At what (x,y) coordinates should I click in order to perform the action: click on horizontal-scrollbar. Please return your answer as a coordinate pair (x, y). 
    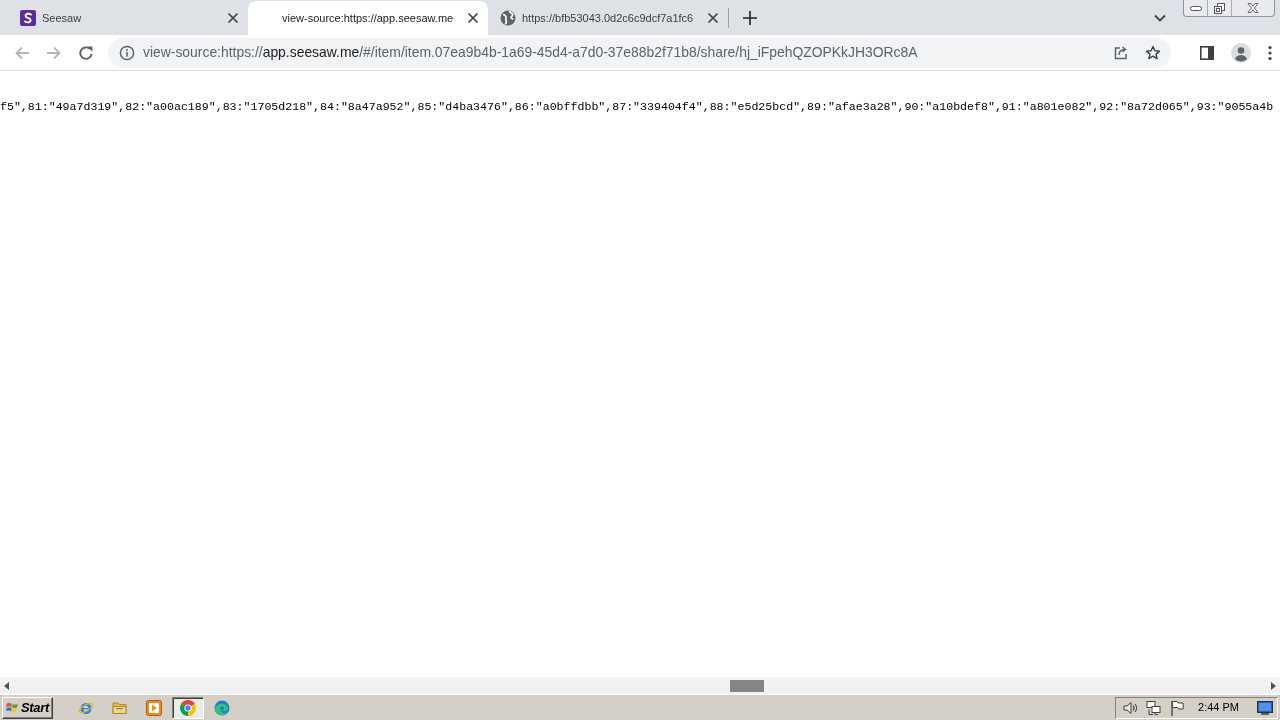
    Looking at the image, I should click on (640, 685).